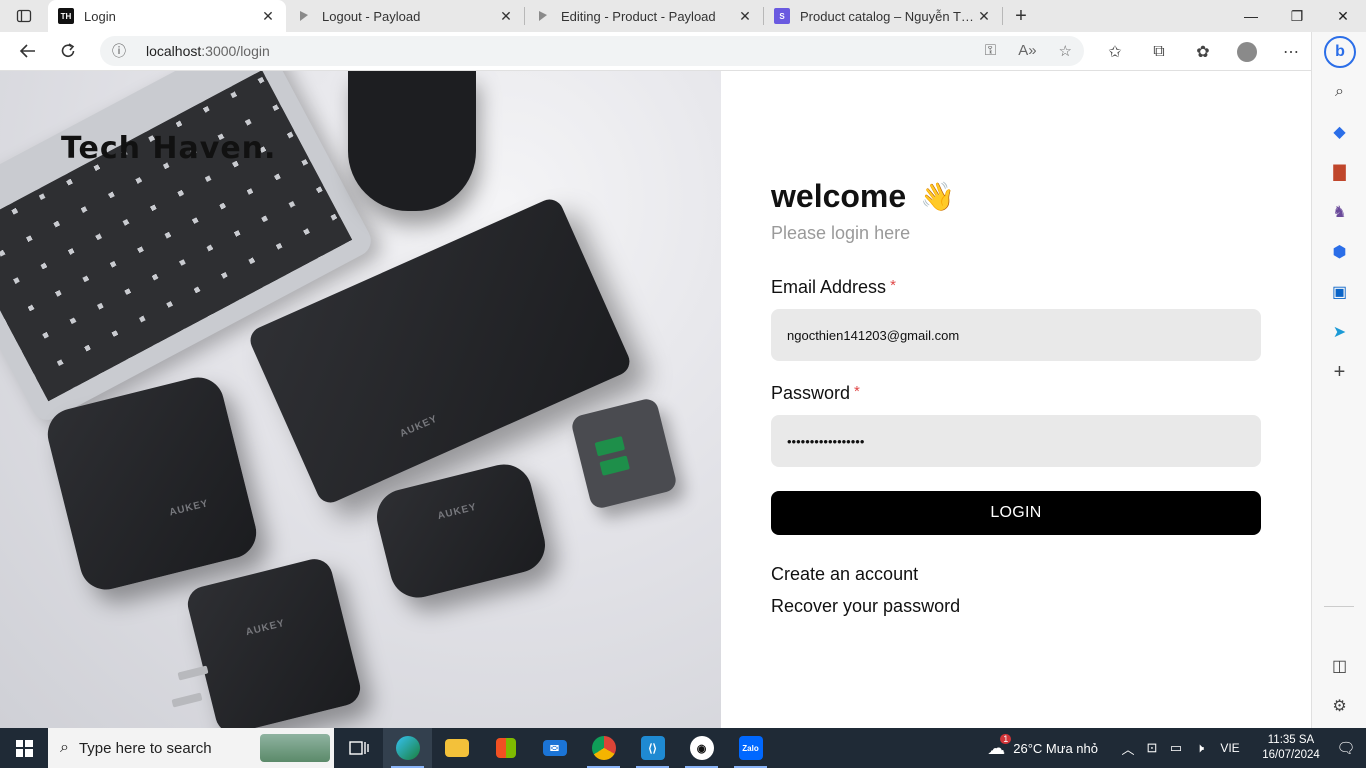  I want to click on clock-time: 11:35 SA, so click(1291, 740).